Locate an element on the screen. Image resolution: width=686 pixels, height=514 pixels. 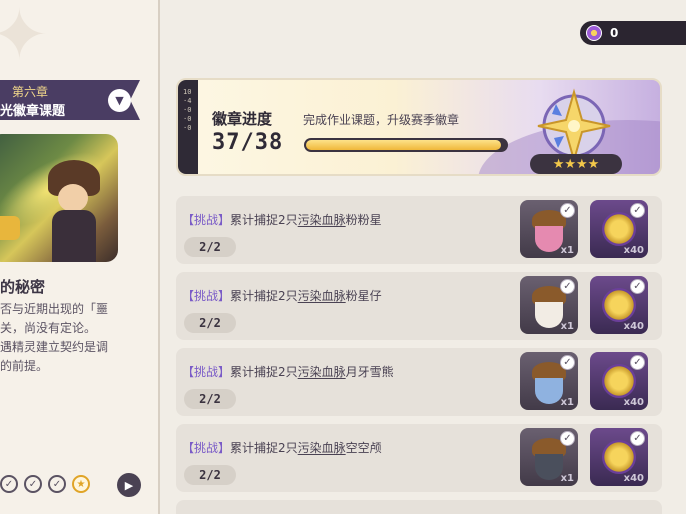
illustration-face is located at coordinates (73, 198).